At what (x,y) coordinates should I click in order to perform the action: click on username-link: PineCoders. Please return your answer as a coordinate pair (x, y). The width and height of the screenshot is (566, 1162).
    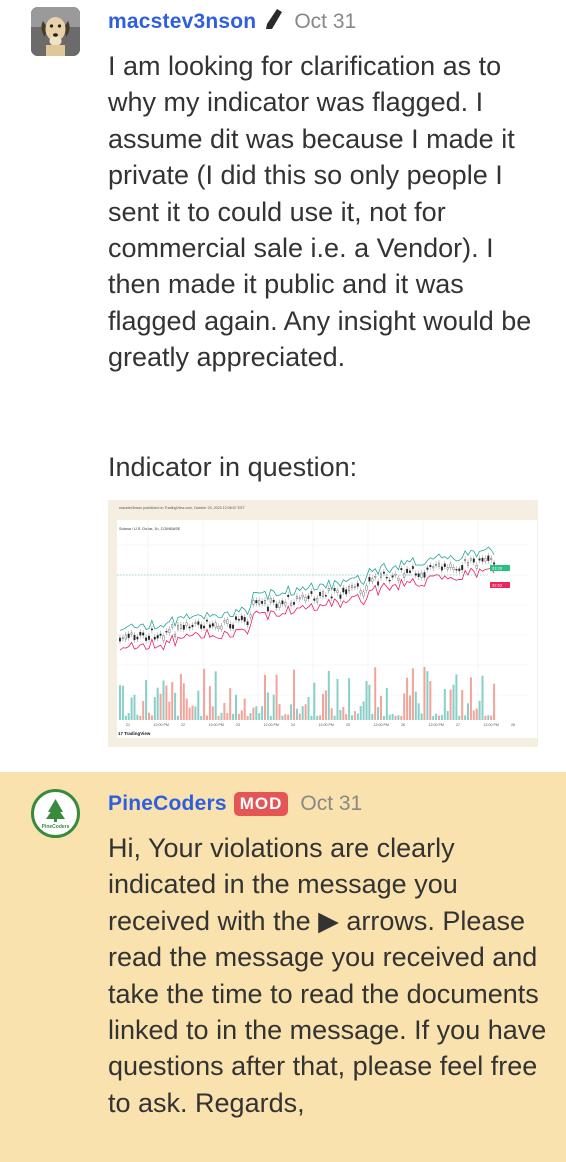
    Looking at the image, I should click on (167, 804).